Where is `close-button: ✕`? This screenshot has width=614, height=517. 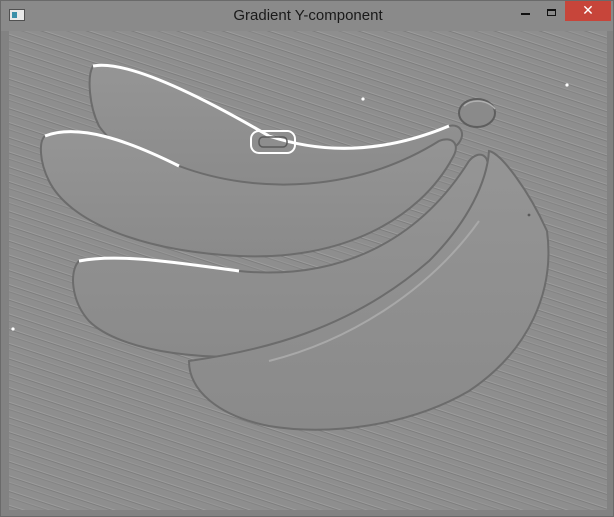 close-button: ✕ is located at coordinates (588, 11).